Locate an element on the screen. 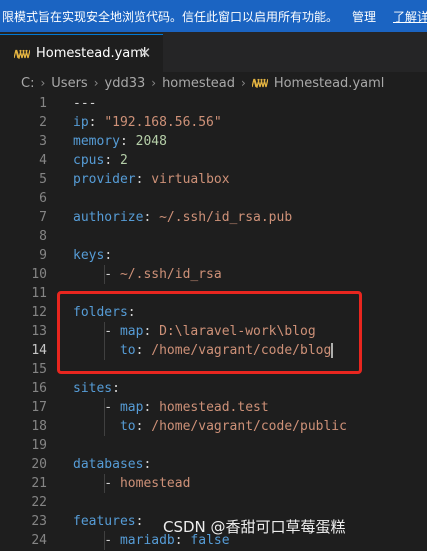 The image size is (427, 551). code-text: cpus: 2 is located at coordinates (100, 160).